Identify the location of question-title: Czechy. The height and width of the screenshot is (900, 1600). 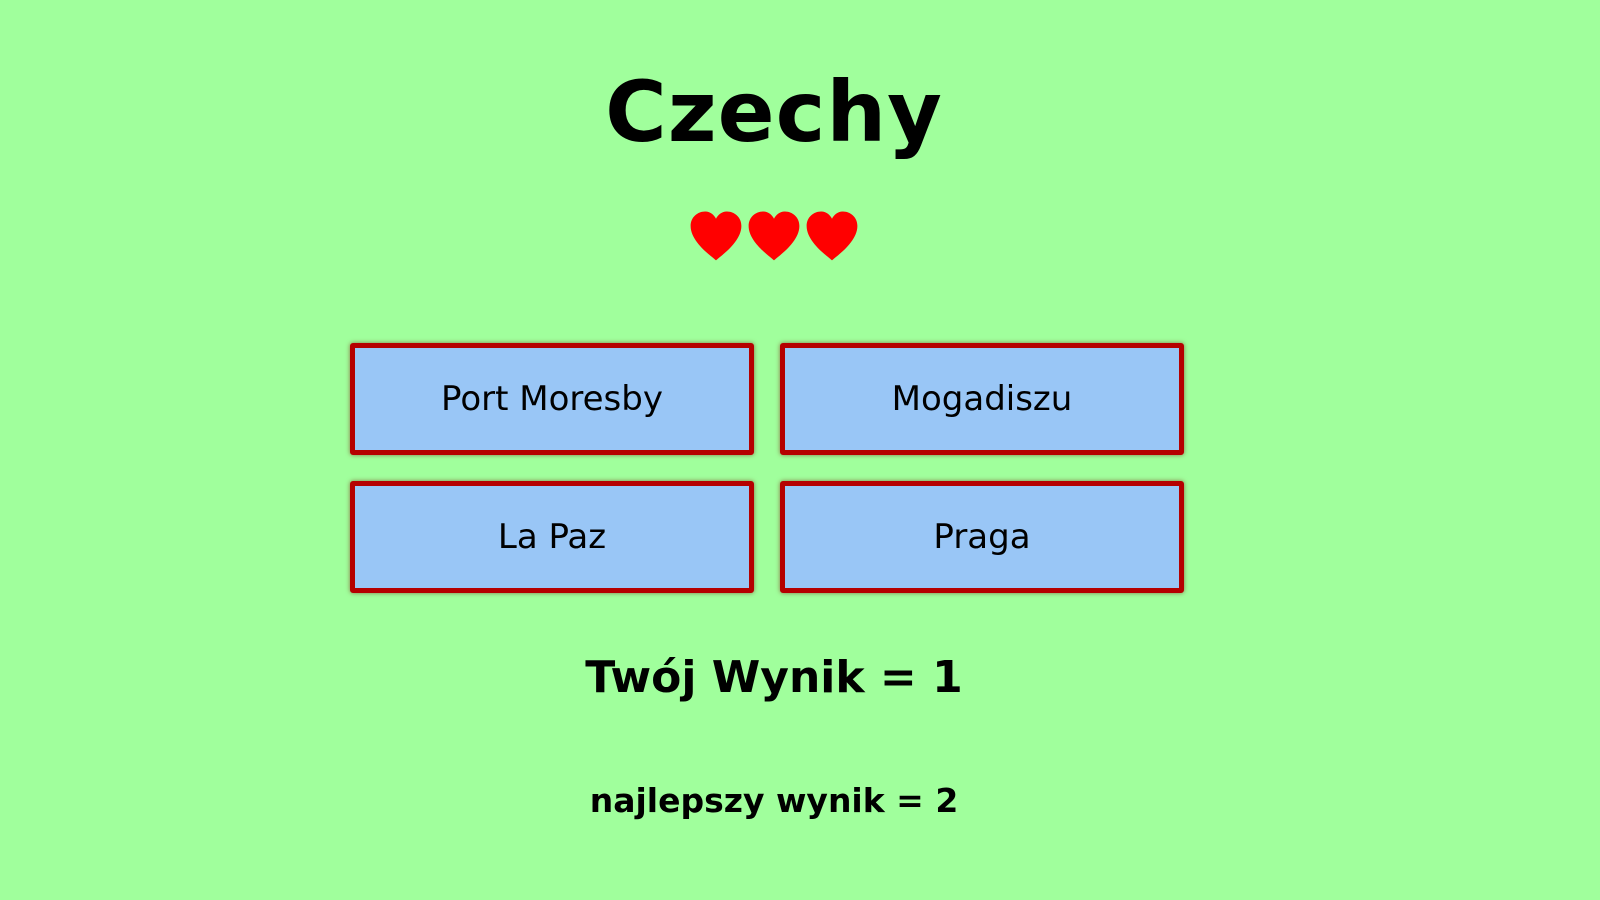
(774, 112).